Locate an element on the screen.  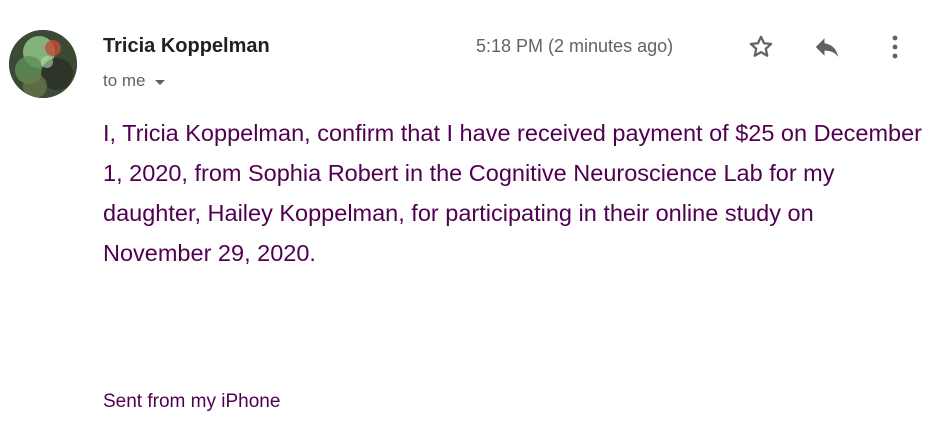
avatar-image is located at coordinates (43, 64).